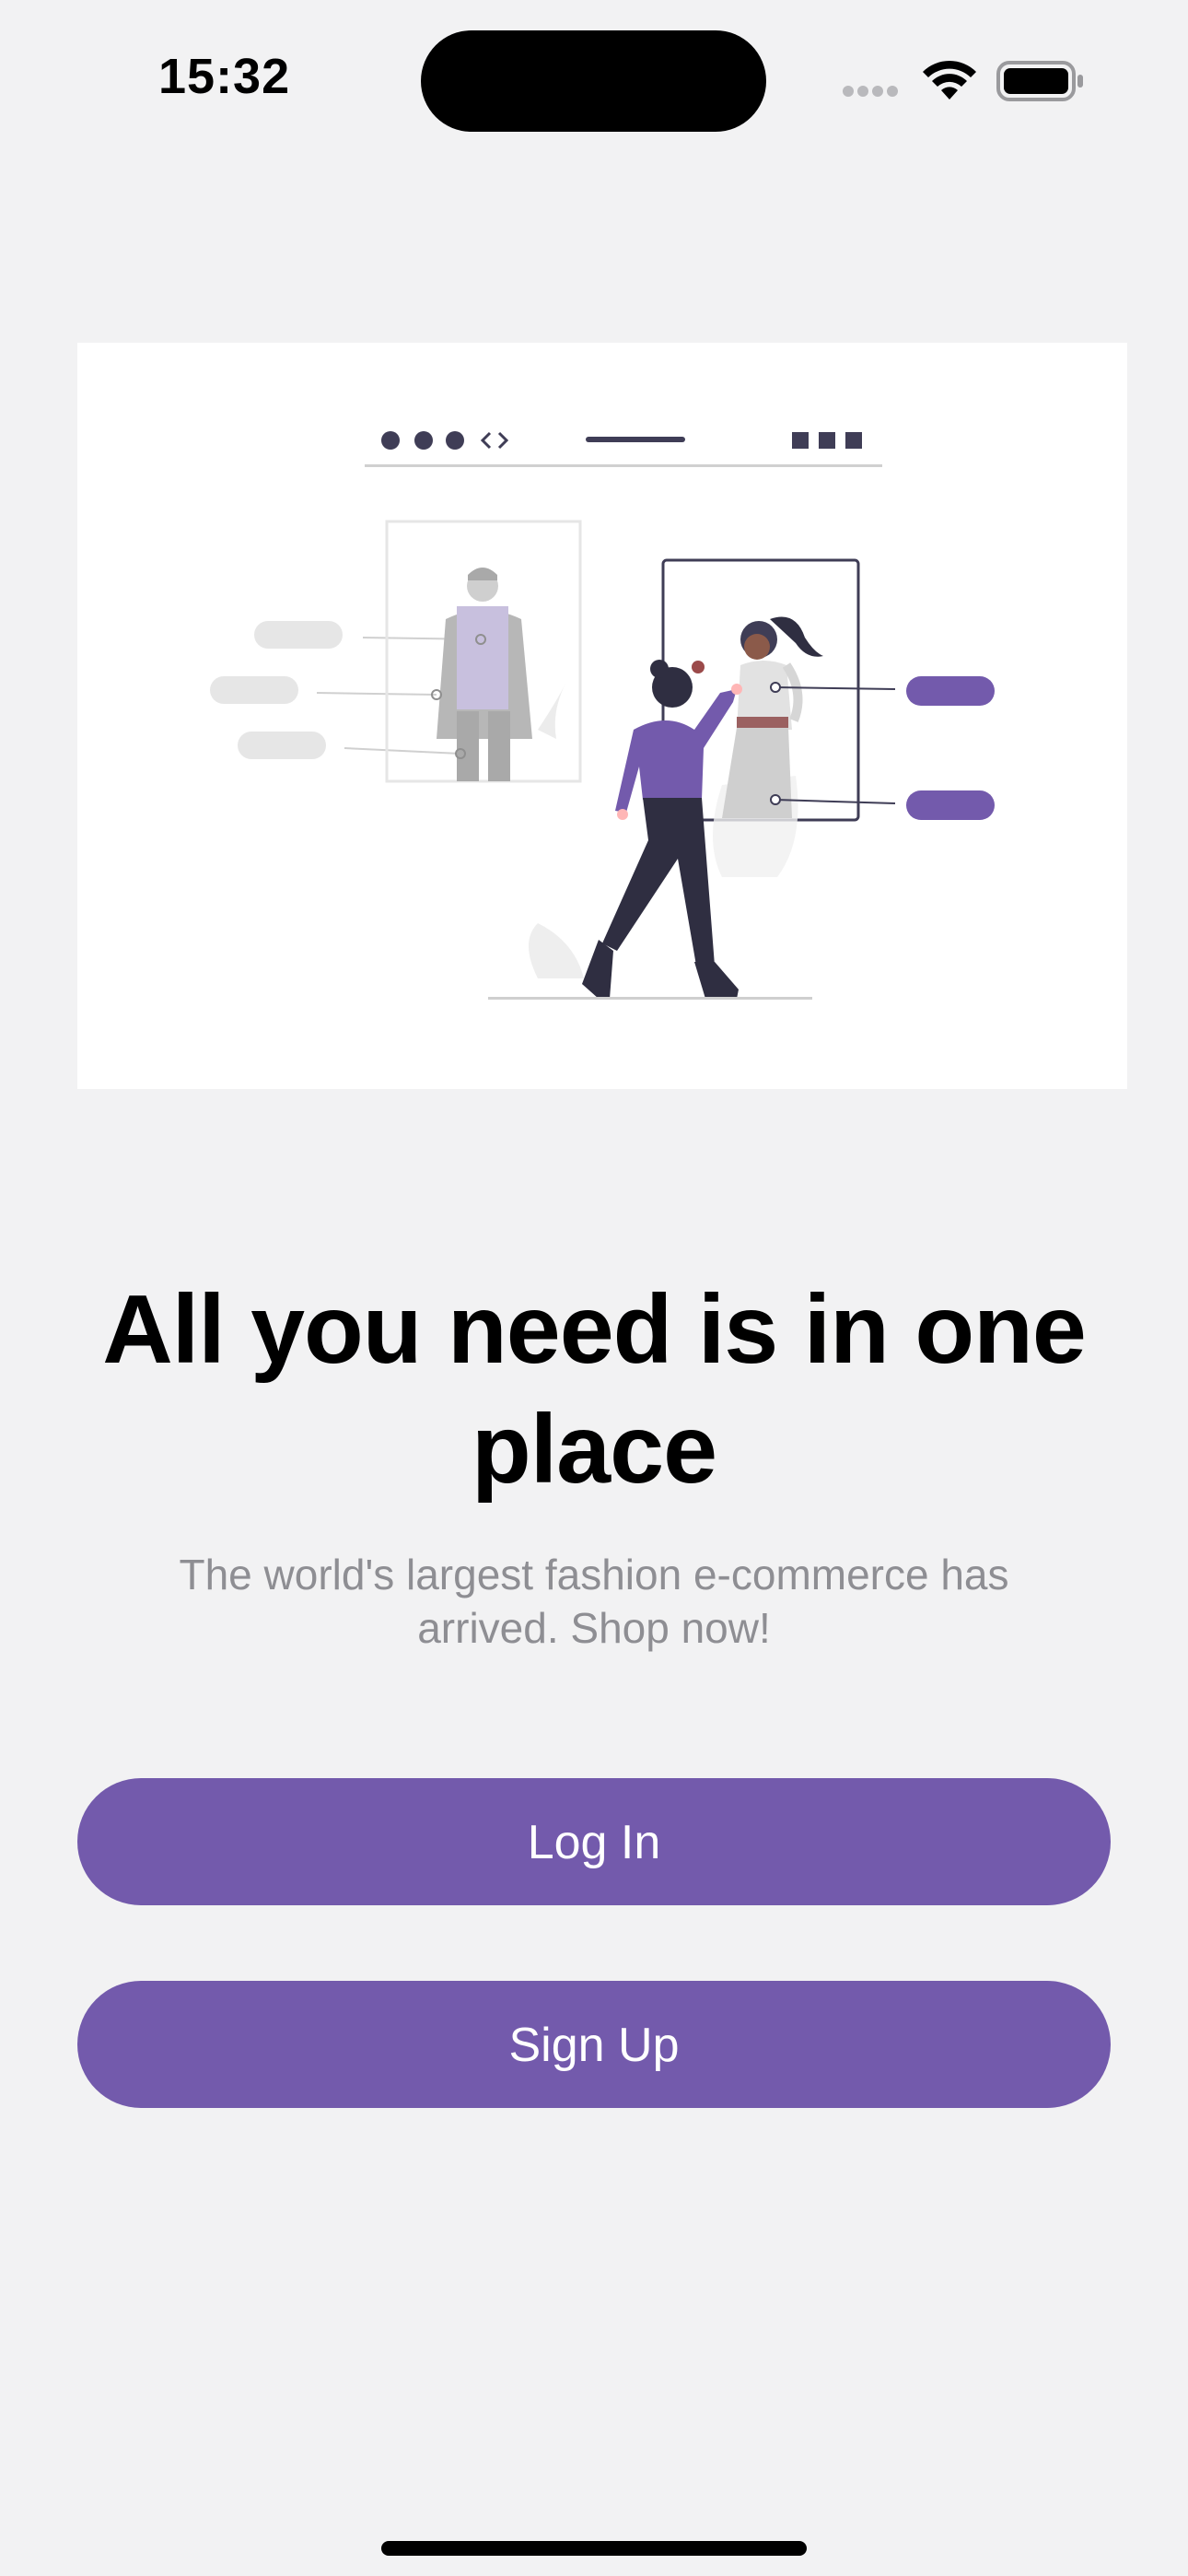  I want to click on fashion-browsing-illustration-icon, so click(602, 715).